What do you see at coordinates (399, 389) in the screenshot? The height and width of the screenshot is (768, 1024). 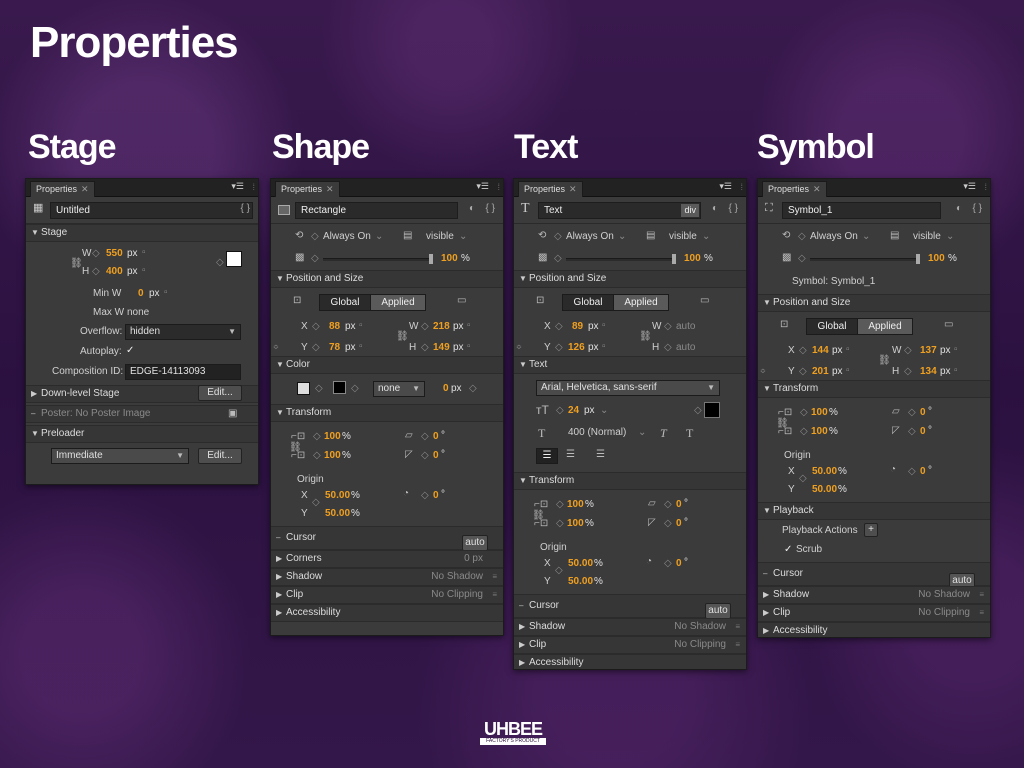 I see `border-style-dropdown: none ▼` at bounding box center [399, 389].